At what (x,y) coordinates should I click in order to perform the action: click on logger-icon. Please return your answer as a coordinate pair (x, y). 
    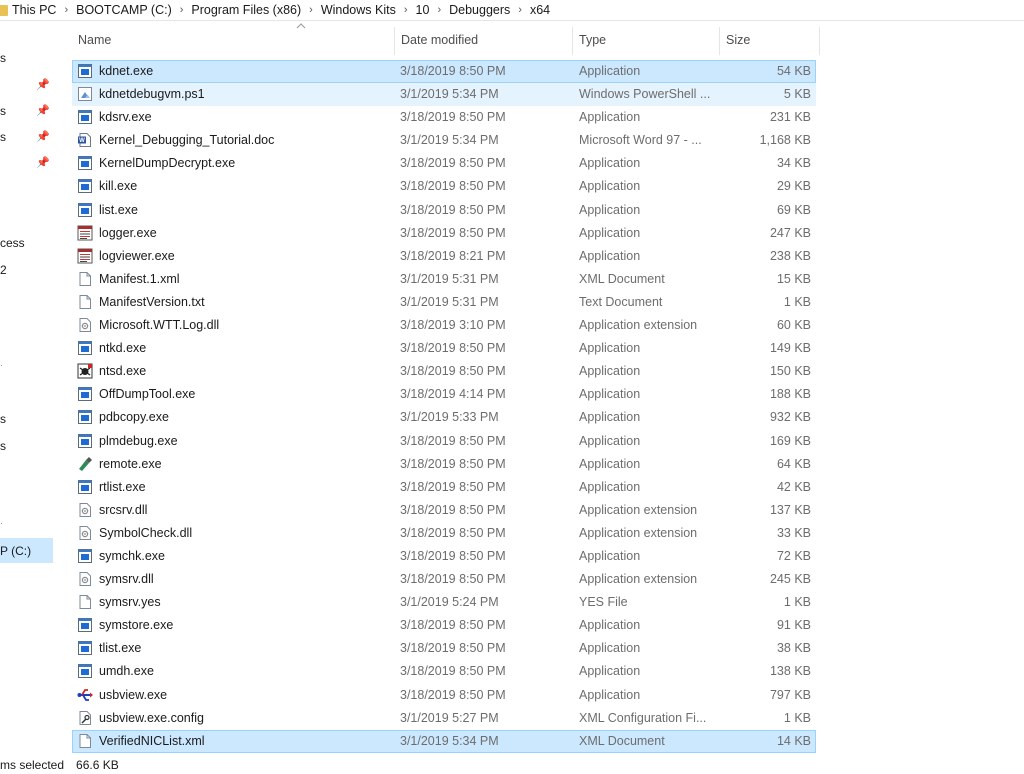
    Looking at the image, I should click on (85, 256).